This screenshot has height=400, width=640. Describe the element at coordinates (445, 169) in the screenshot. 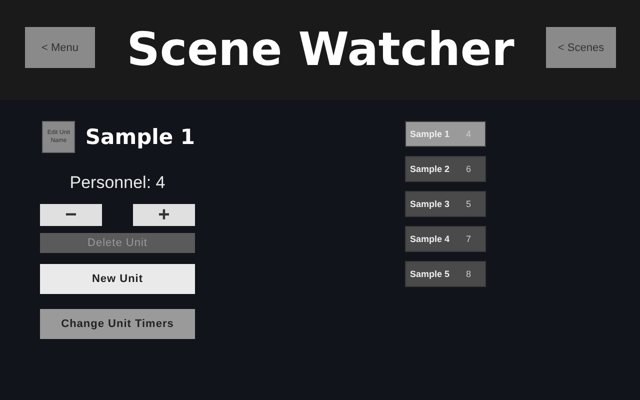

I see `unit-list-item: Sample 2 6` at that location.